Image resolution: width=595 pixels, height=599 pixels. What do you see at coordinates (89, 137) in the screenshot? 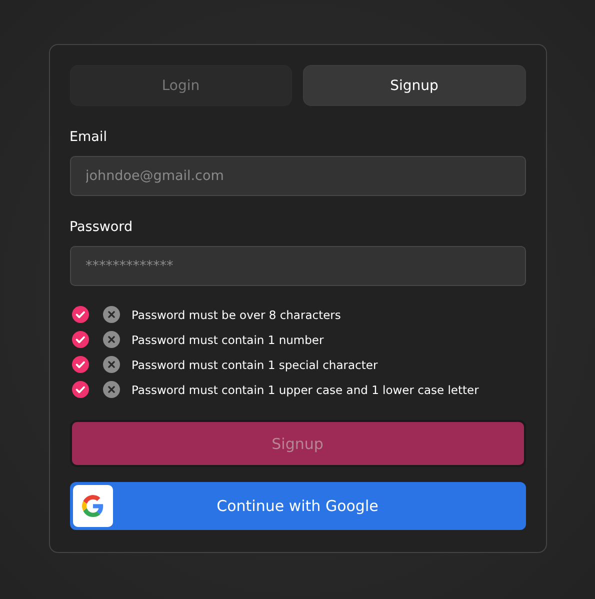
I see `field-label: Email` at bounding box center [89, 137].